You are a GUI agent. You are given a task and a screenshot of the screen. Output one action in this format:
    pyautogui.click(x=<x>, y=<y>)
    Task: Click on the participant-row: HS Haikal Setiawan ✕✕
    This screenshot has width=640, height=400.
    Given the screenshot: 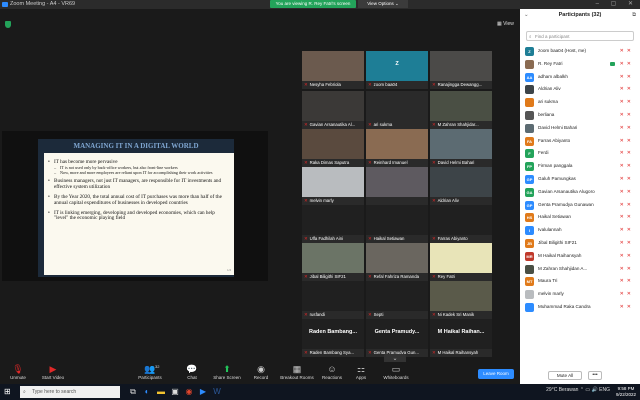 What is the action you would take?
    pyautogui.click(x=581, y=217)
    